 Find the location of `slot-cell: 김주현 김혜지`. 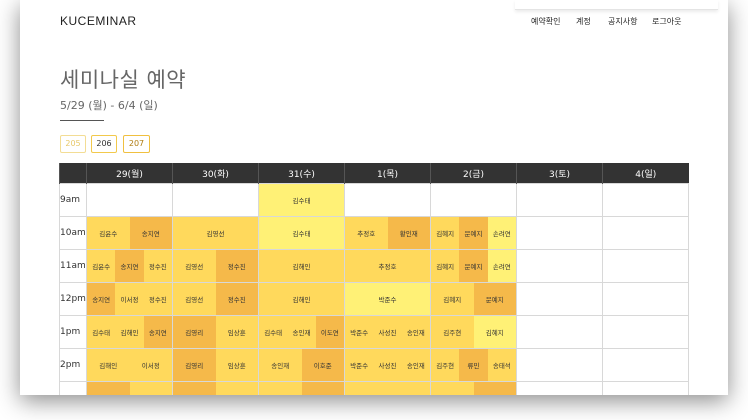

slot-cell: 김주현 김혜지 is located at coordinates (473, 332).